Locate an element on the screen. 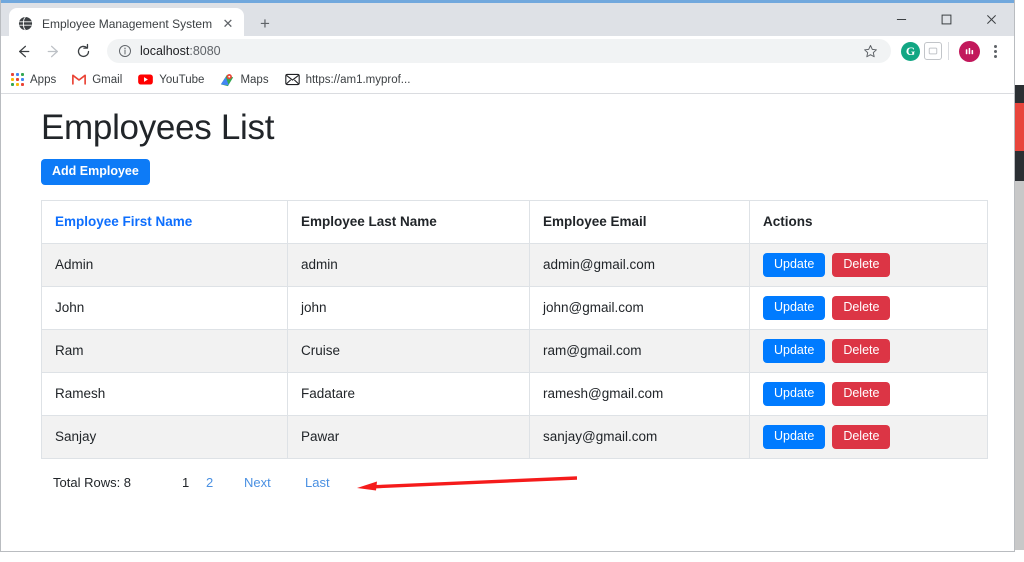  cell-email: admin@gmail.com is located at coordinates (639, 264).